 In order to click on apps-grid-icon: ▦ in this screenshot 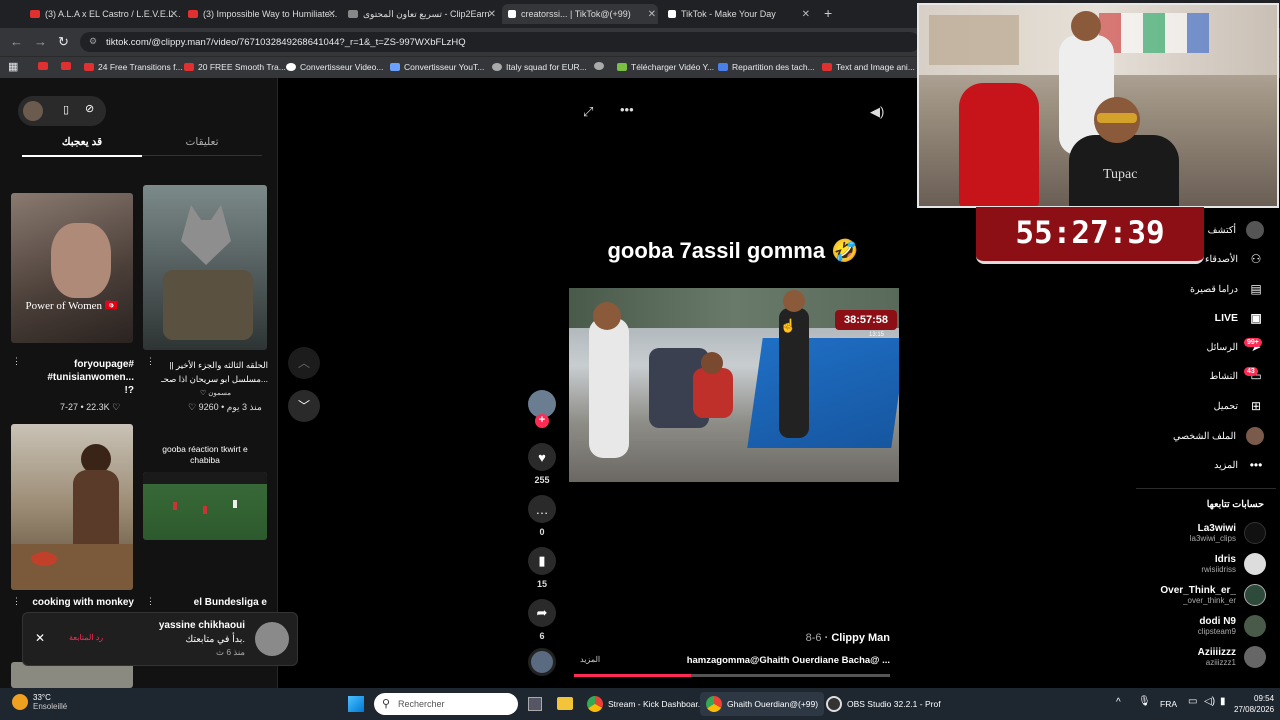, I will do `click(13, 66)`.